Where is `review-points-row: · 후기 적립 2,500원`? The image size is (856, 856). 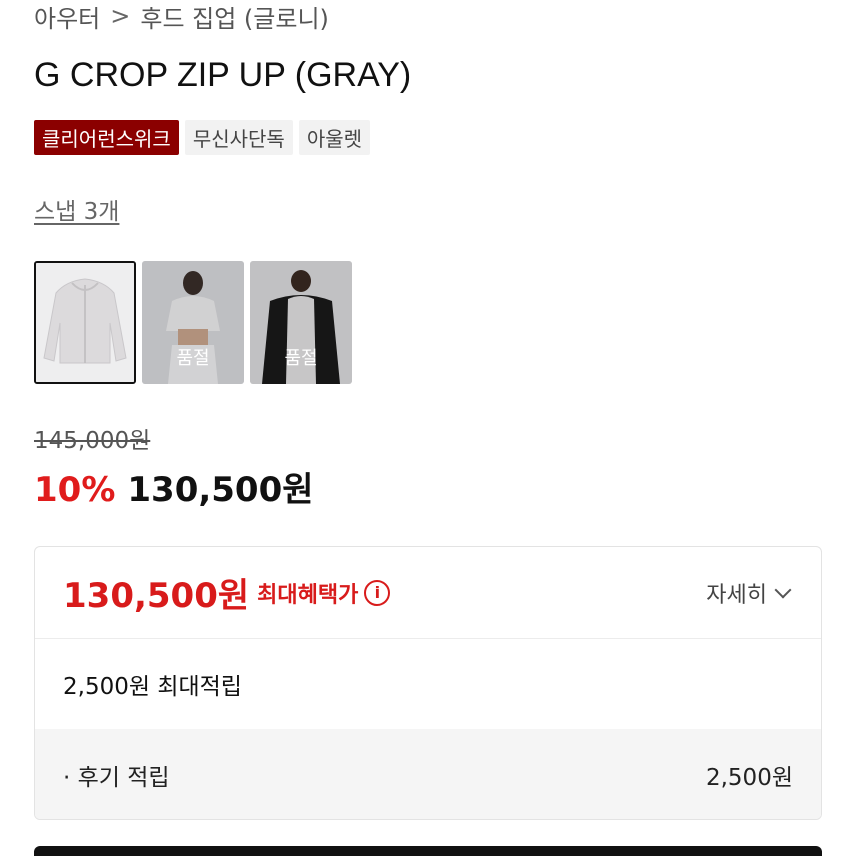
review-points-row: · 후기 적립 2,500원 is located at coordinates (428, 774).